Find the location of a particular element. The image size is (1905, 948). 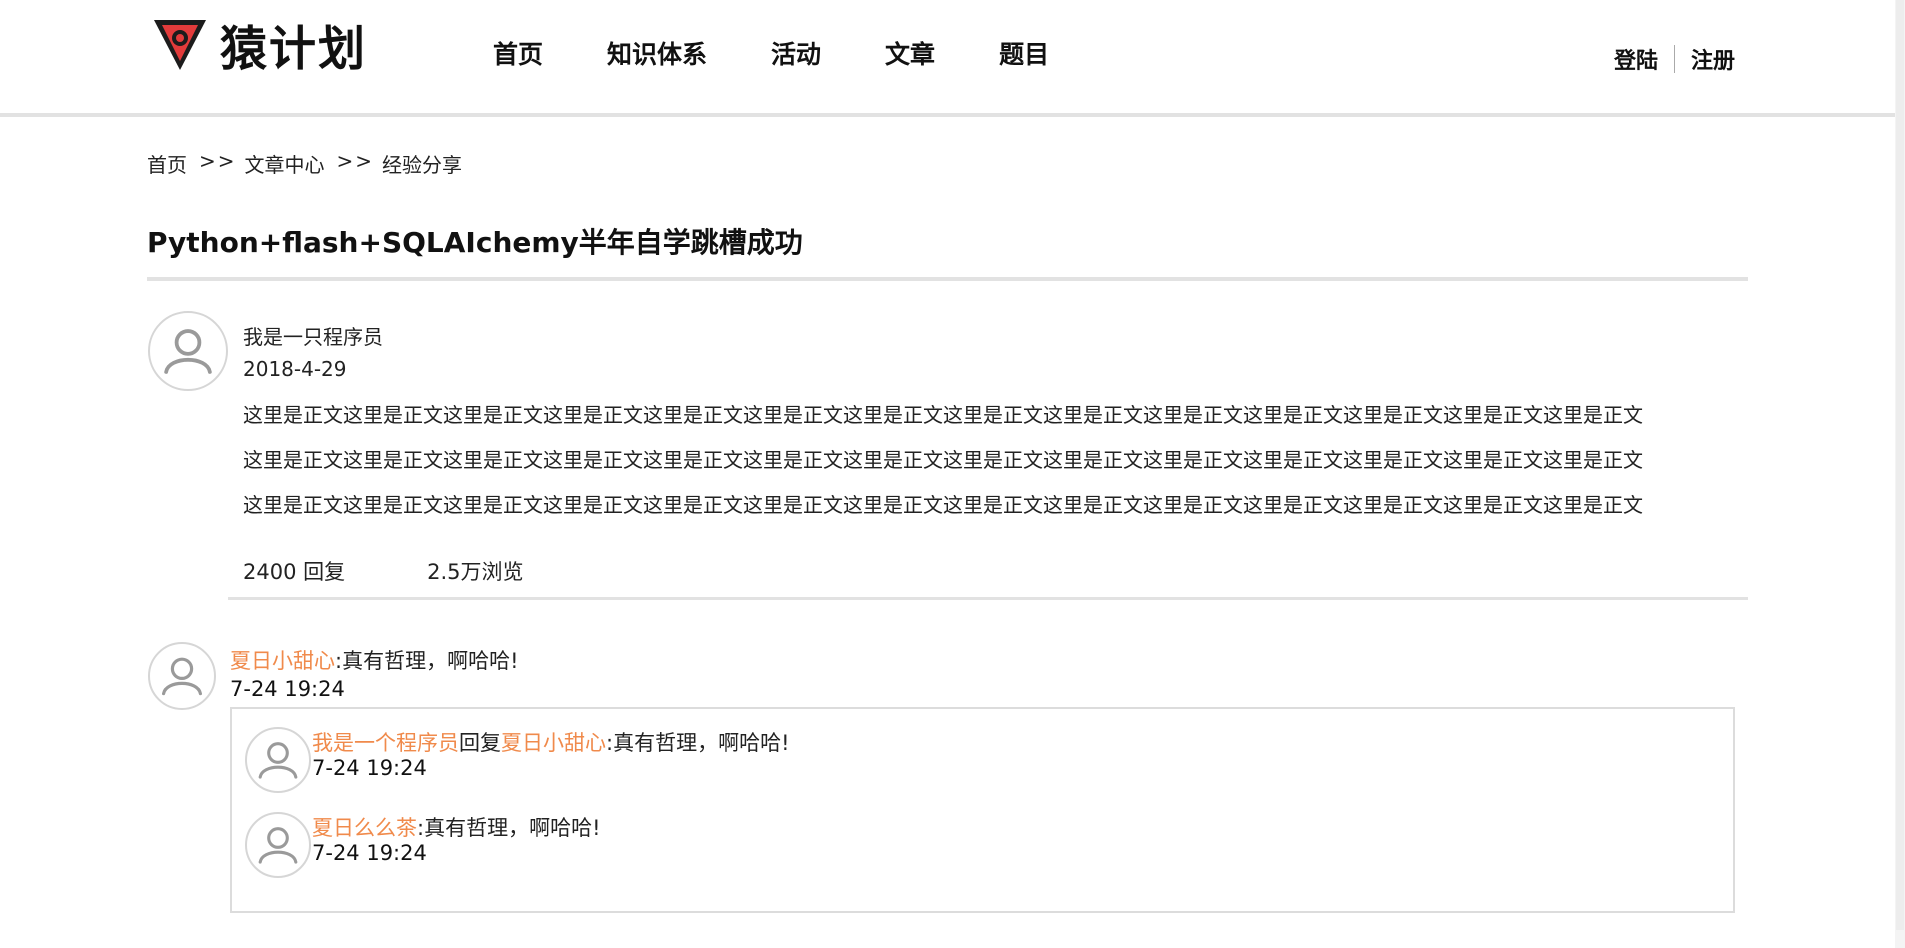

login-link: 登陆 is located at coordinates (1636, 59).